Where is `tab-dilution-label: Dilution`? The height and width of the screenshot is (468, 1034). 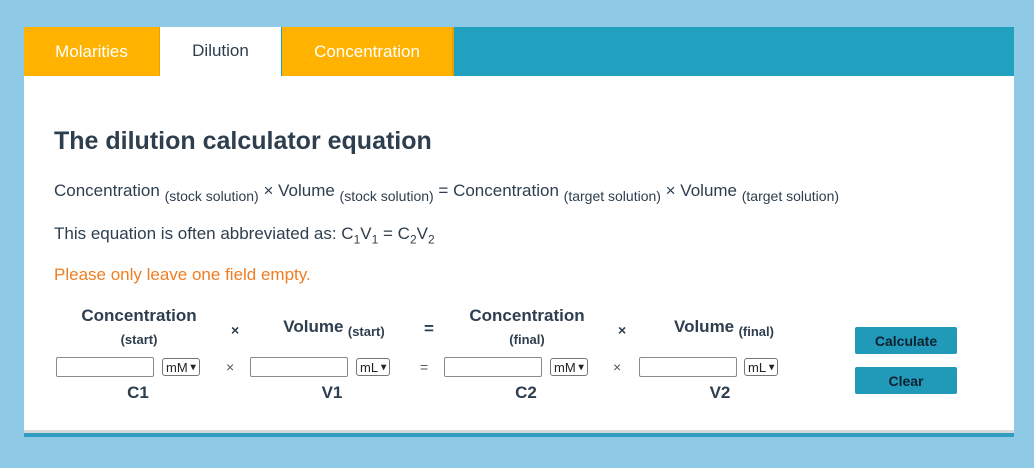
tab-dilution-label: Dilution is located at coordinates (220, 50).